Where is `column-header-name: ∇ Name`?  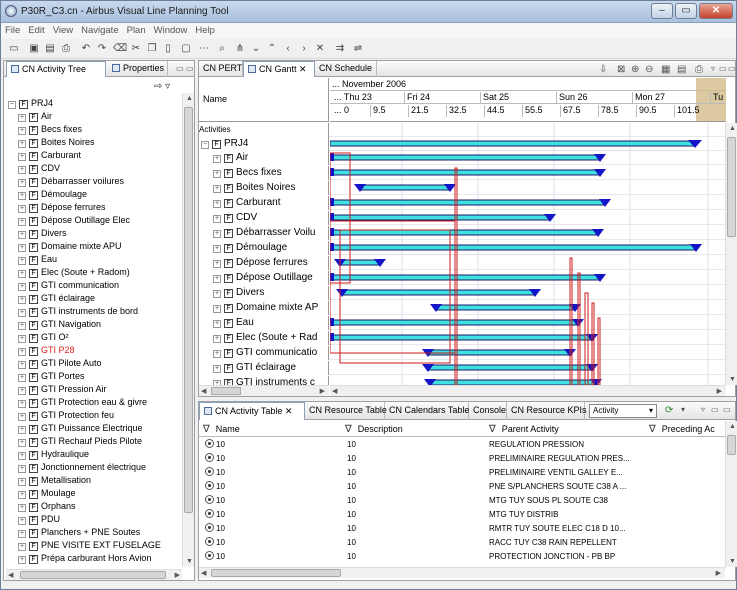 column-header-name: ∇ Name is located at coordinates (221, 429).